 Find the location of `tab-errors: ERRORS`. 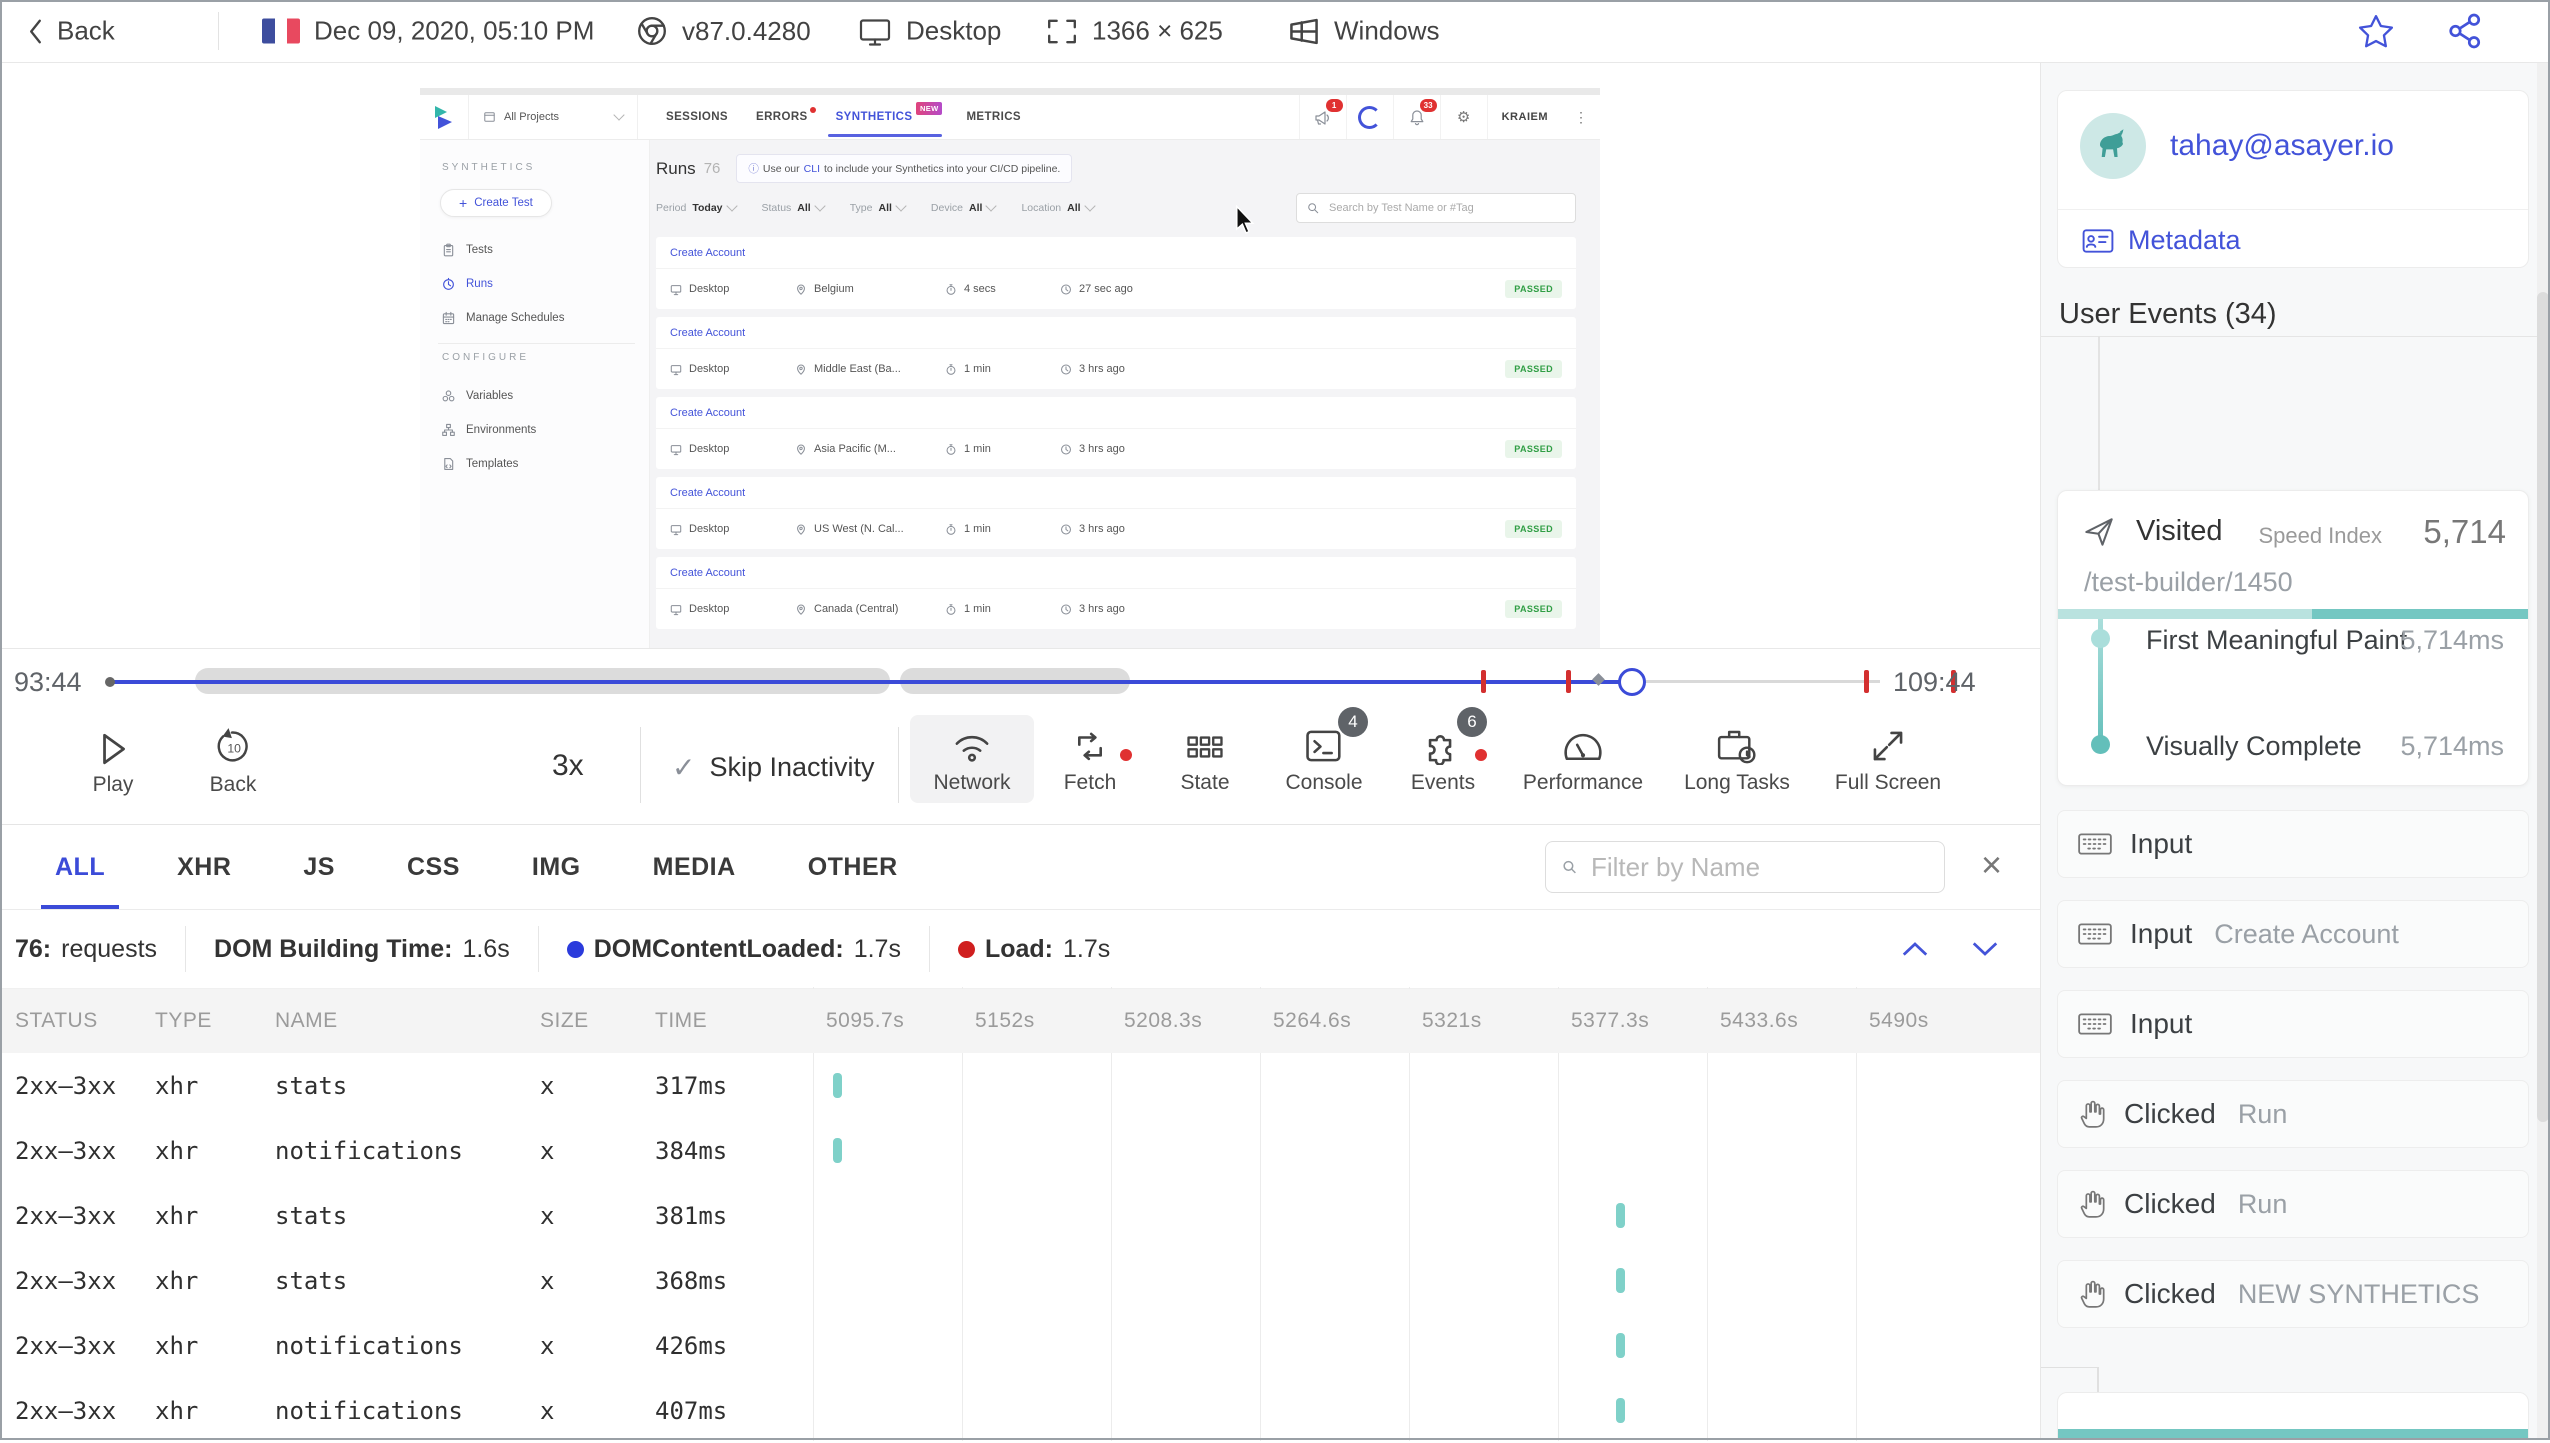

tab-errors: ERRORS is located at coordinates (786, 115).